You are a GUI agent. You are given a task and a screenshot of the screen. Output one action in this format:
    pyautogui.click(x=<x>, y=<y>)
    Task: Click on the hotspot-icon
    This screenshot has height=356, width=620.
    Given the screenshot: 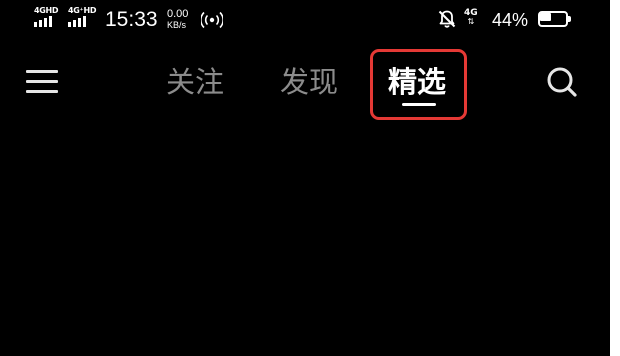 What is the action you would take?
    pyautogui.click(x=212, y=20)
    